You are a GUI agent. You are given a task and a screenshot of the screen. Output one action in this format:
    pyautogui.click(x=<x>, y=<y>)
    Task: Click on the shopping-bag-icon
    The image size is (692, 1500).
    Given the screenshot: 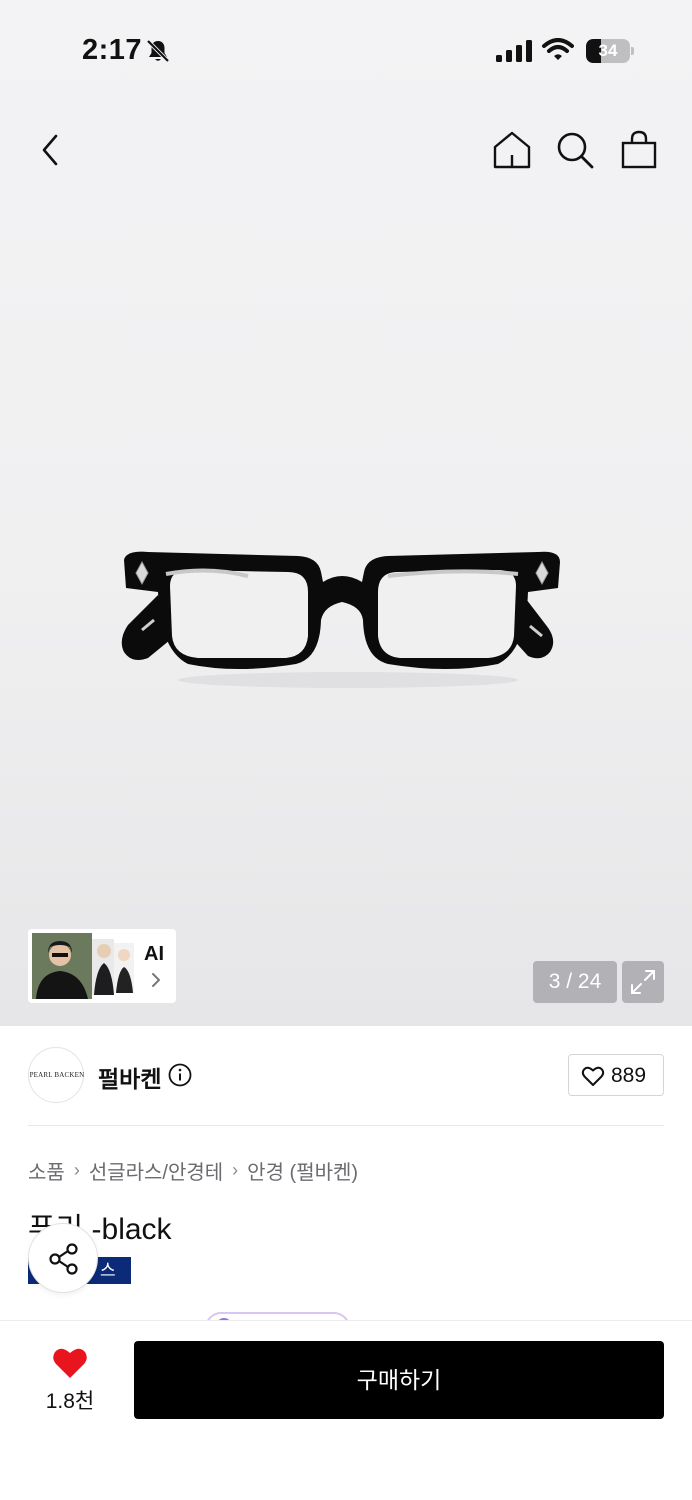 What is the action you would take?
    pyautogui.click(x=639, y=149)
    